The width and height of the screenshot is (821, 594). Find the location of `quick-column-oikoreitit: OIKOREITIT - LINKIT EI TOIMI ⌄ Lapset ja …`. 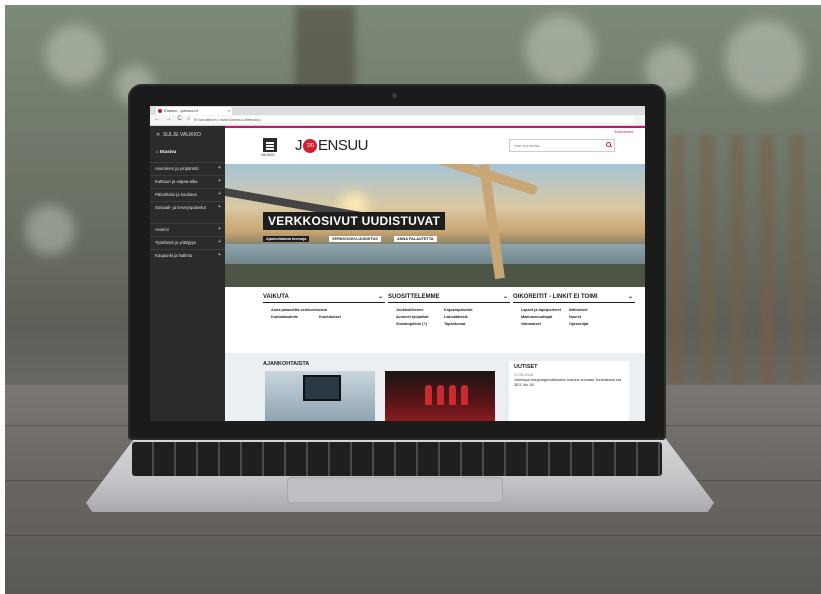

quick-column-oikoreitit: OIKOREITIT - LINKIT EI TOIMI ⌄ Lapset ja … is located at coordinates (574, 310).